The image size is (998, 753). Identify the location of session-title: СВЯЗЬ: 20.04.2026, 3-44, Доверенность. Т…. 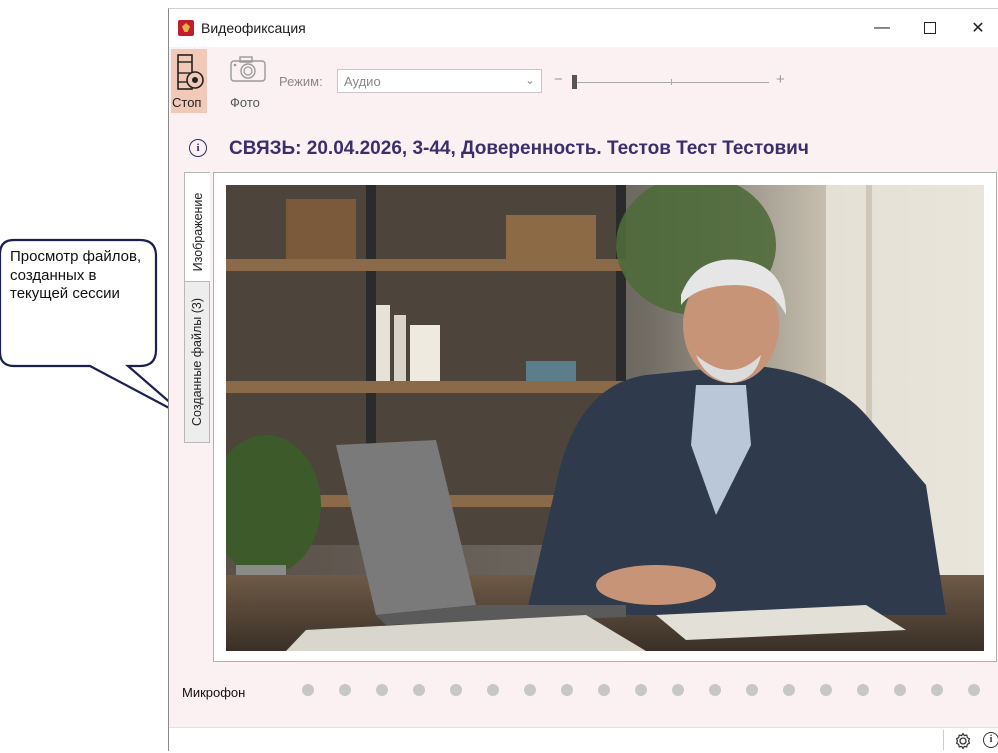
(519, 148).